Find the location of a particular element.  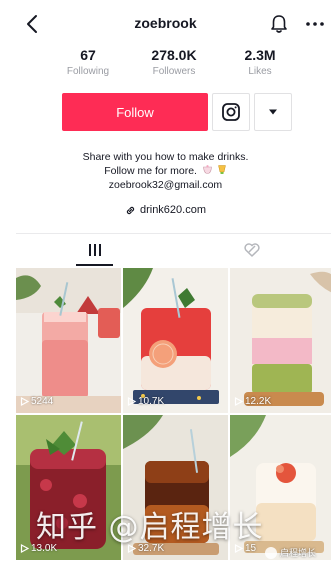

view-count: 15 is located at coordinates (245, 548).